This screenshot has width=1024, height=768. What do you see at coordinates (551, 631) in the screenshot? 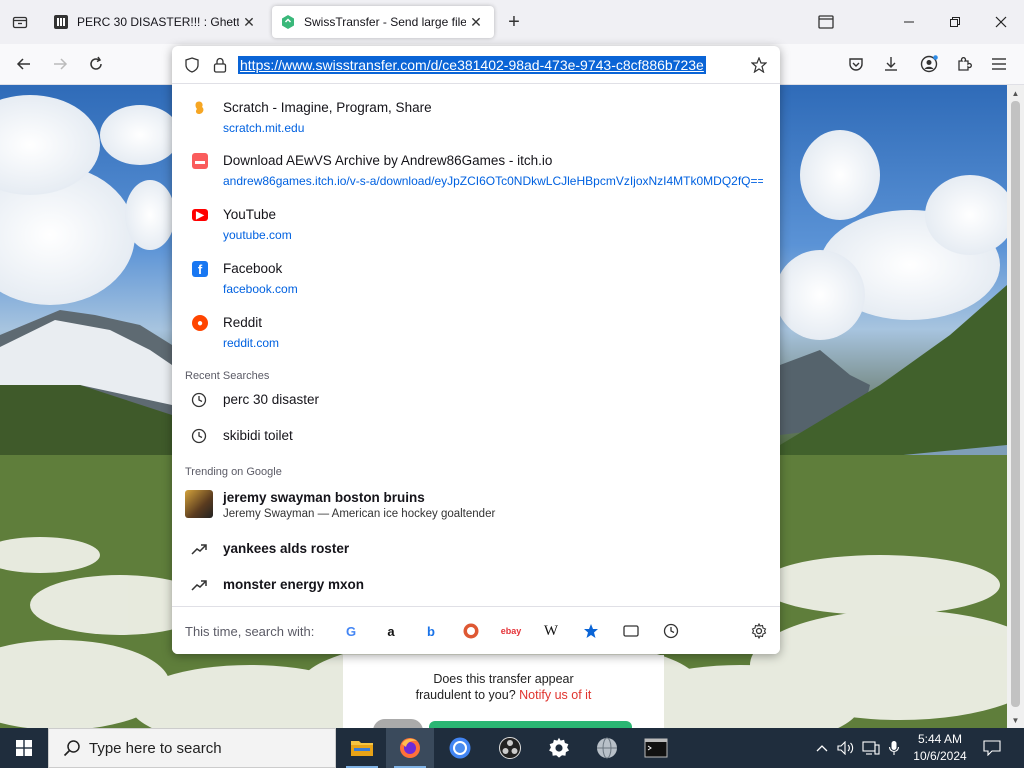
I see `wikipedia-icon: W` at bounding box center [551, 631].